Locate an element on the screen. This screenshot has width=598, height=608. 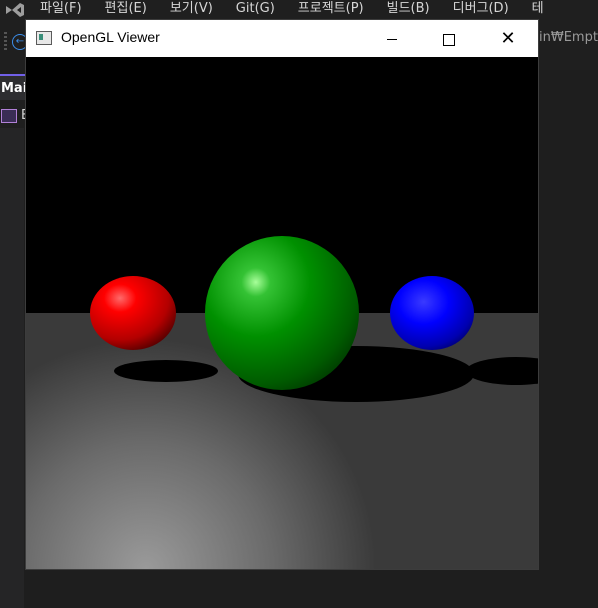
menu-test: 테 is located at coordinates (538, 9).